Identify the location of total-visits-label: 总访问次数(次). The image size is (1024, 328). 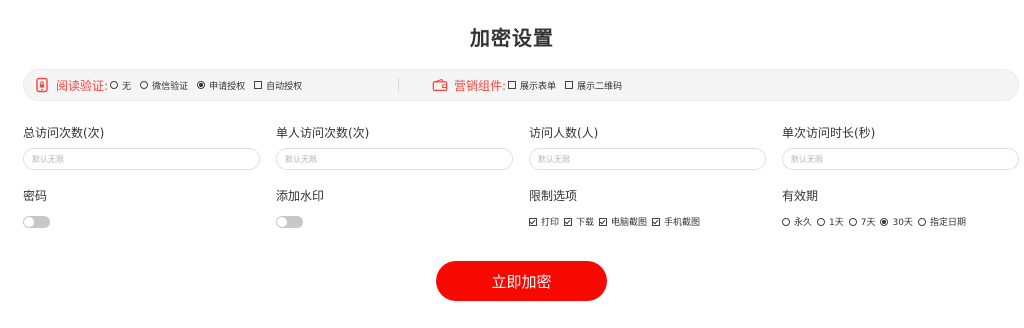
(64, 133).